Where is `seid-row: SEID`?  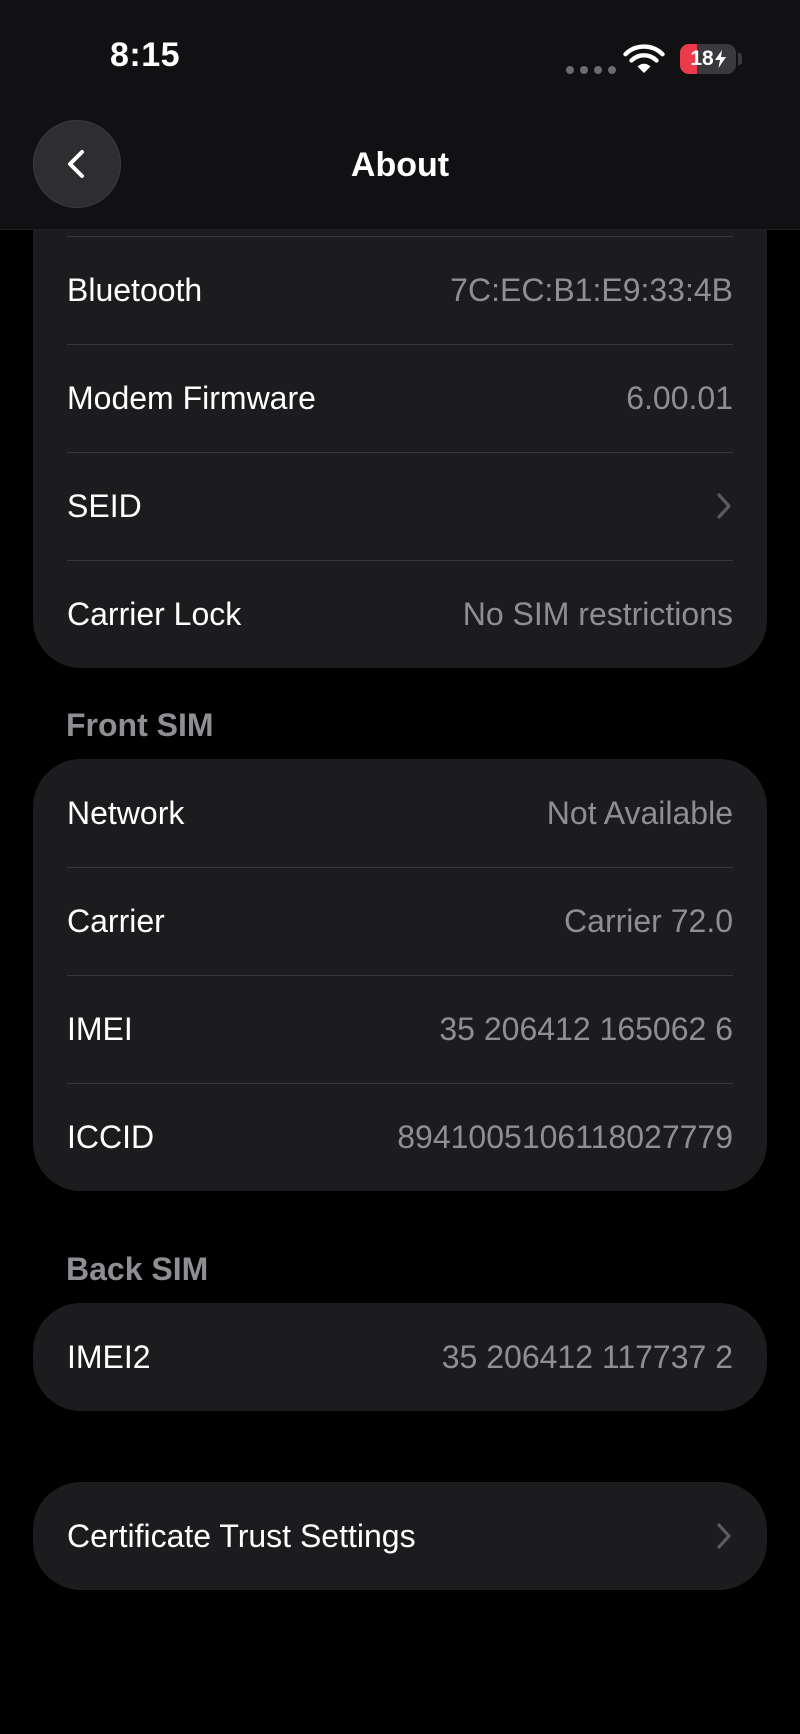
seid-row: SEID is located at coordinates (400, 506).